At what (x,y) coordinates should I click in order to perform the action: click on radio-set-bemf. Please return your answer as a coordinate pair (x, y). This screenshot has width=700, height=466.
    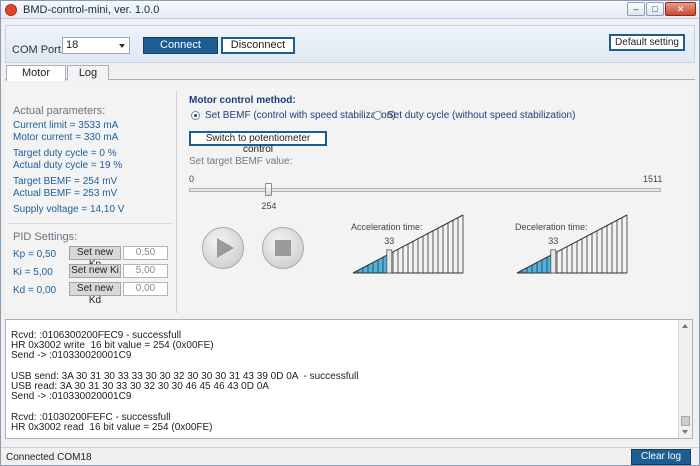
    Looking at the image, I should click on (195, 115).